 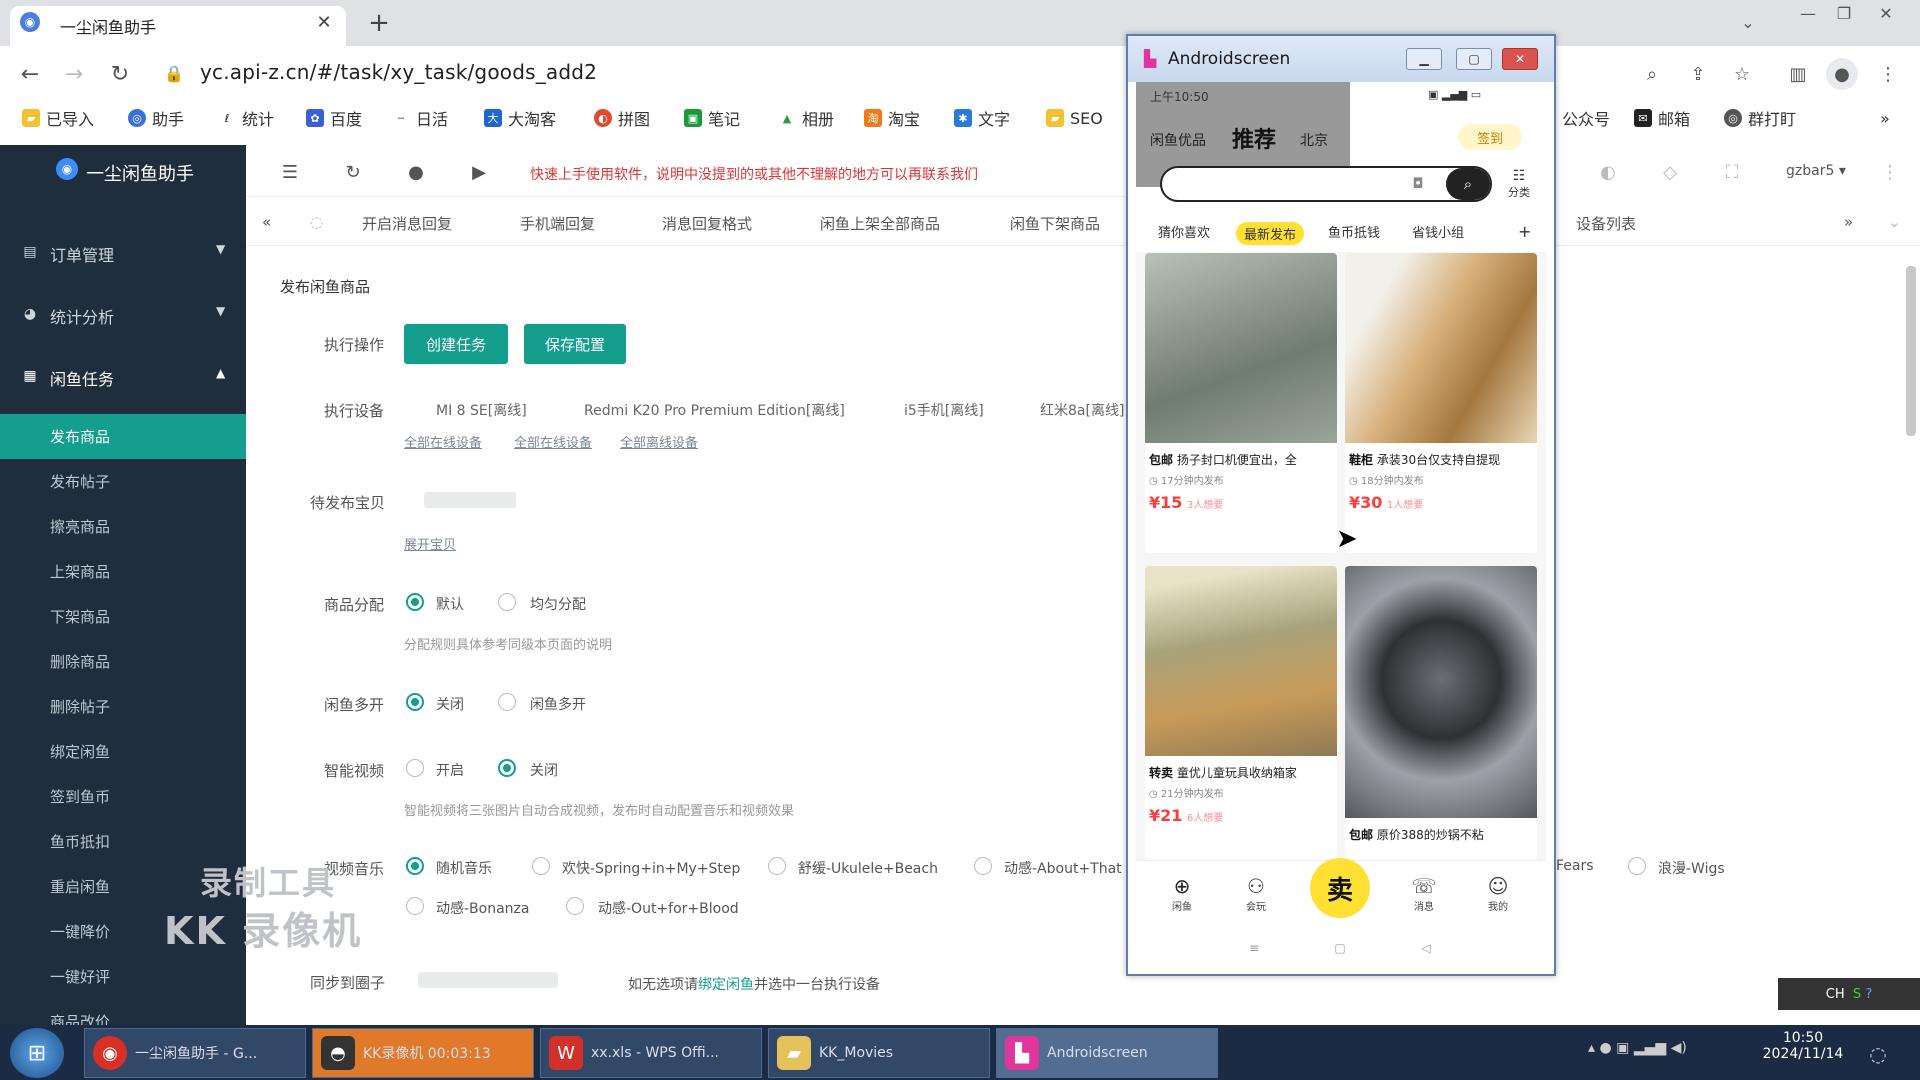 I want to click on bookmark-item: ℓ 统计, so click(x=246, y=118).